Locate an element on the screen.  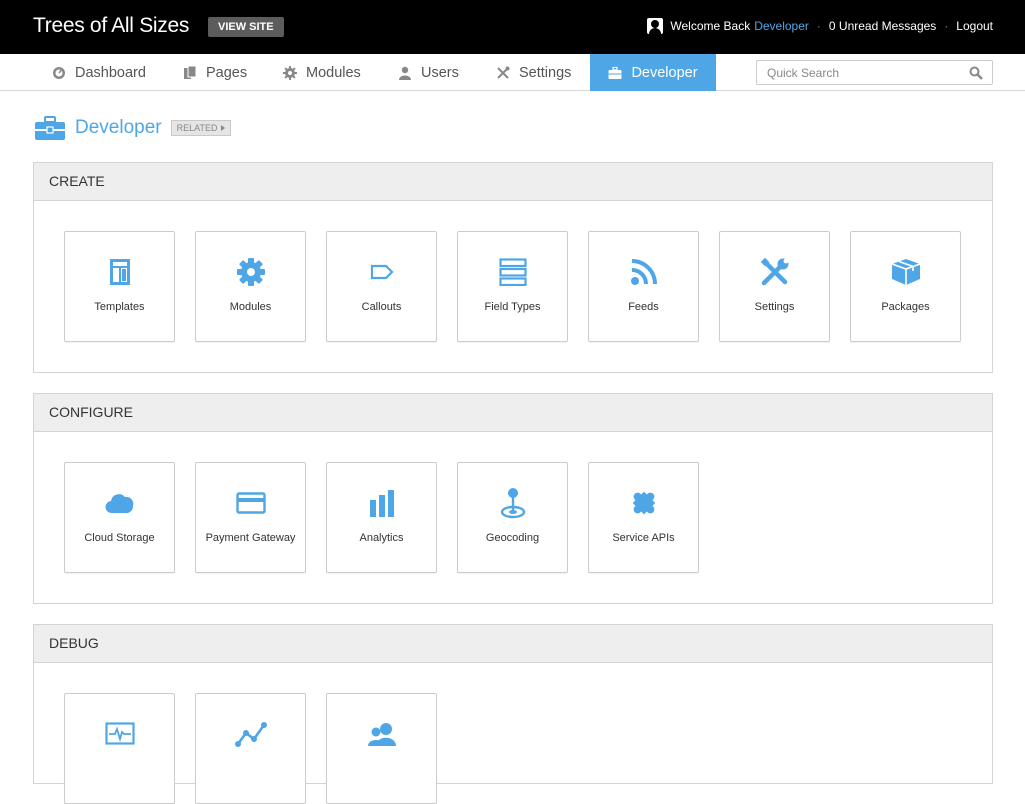
template-icon is located at coordinates (119, 272).